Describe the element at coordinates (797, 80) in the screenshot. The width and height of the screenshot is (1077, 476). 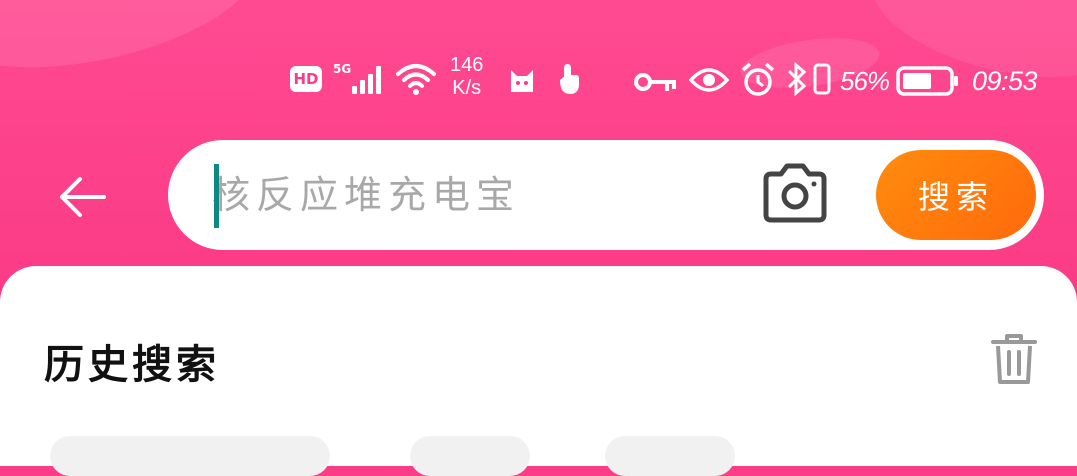
I see `bluetooth-icon` at that location.